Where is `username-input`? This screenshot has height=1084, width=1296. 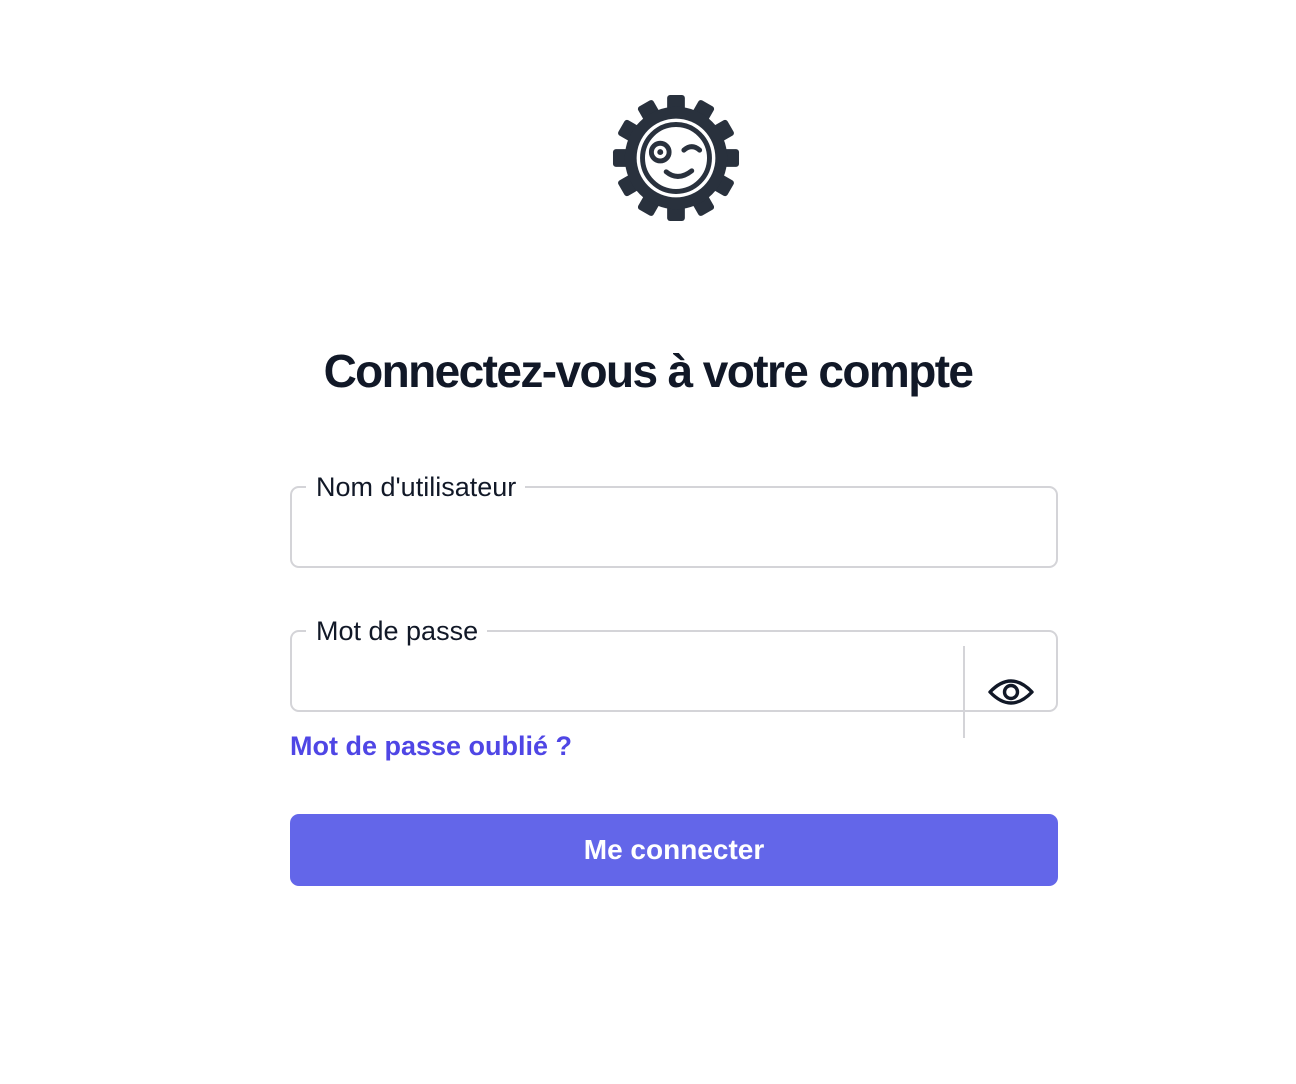 username-input is located at coordinates (676, 556).